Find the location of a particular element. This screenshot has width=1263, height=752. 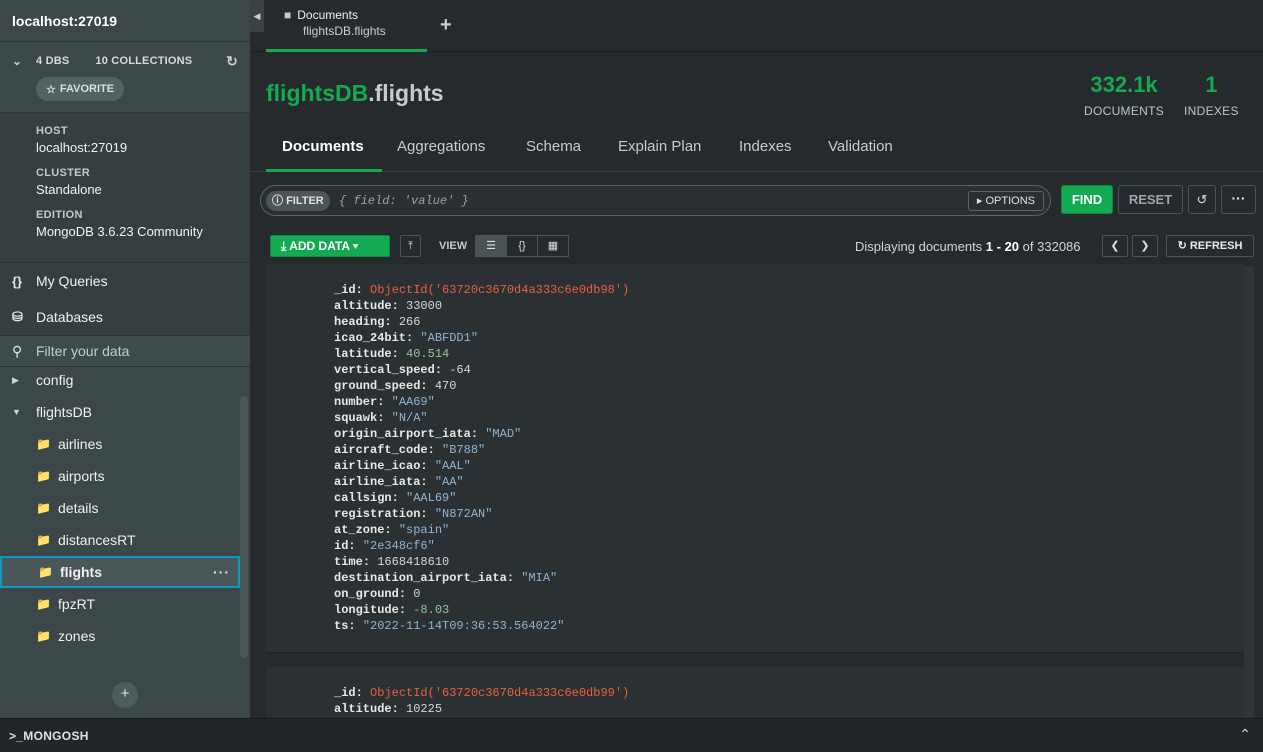

tree-collection-fpzrt: 📁 fpzRT is located at coordinates (120, 604).